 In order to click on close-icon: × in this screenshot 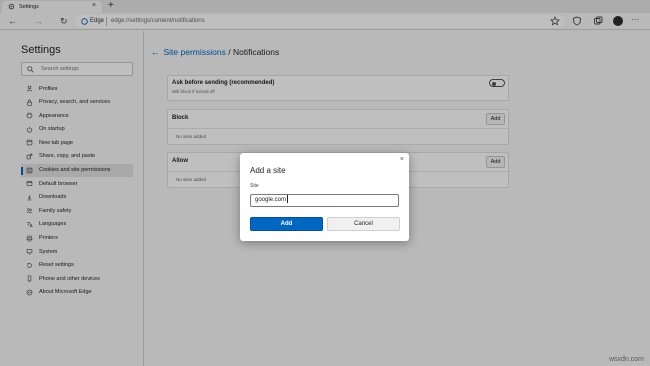, I will do `click(402, 159)`.